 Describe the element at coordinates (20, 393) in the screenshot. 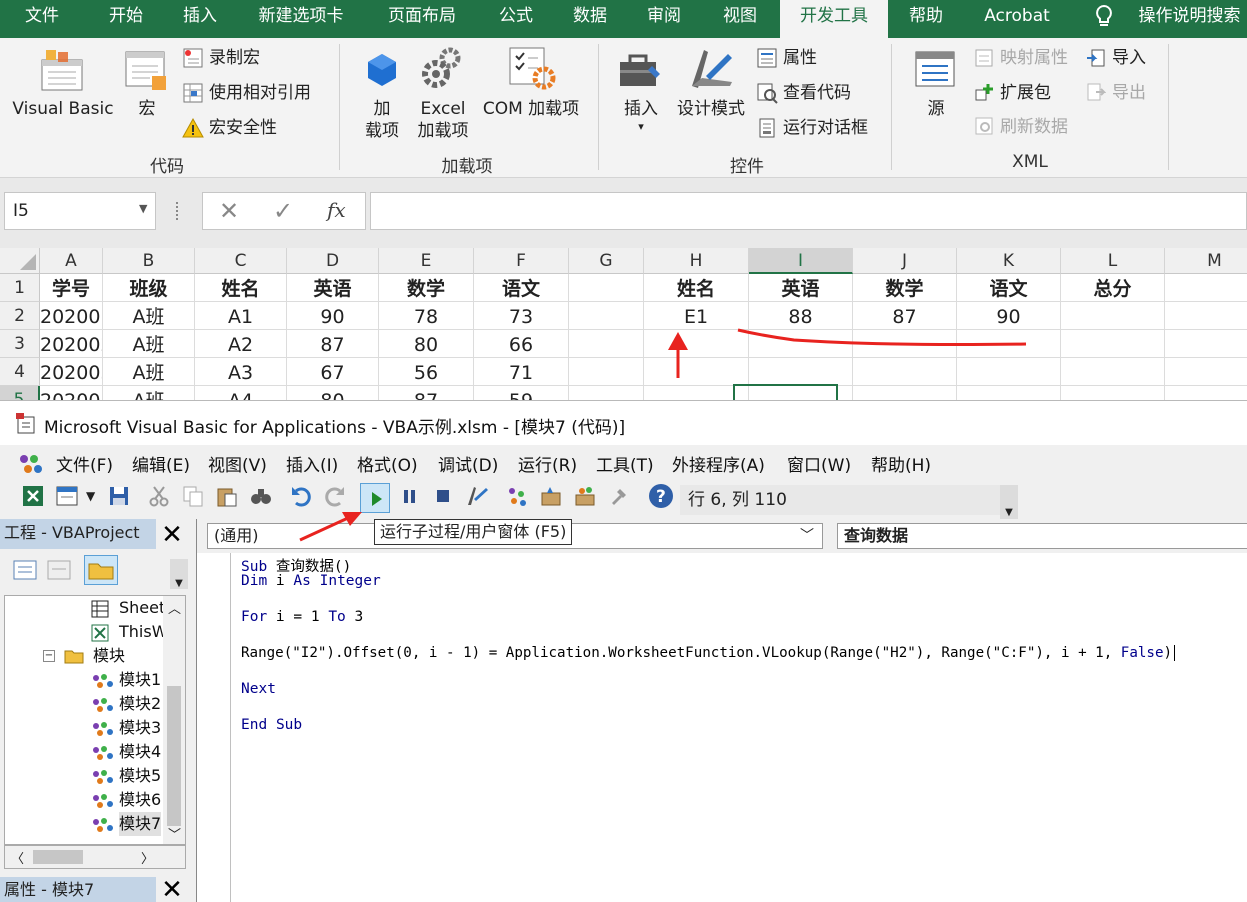

I see `row-header-5: 5` at that location.